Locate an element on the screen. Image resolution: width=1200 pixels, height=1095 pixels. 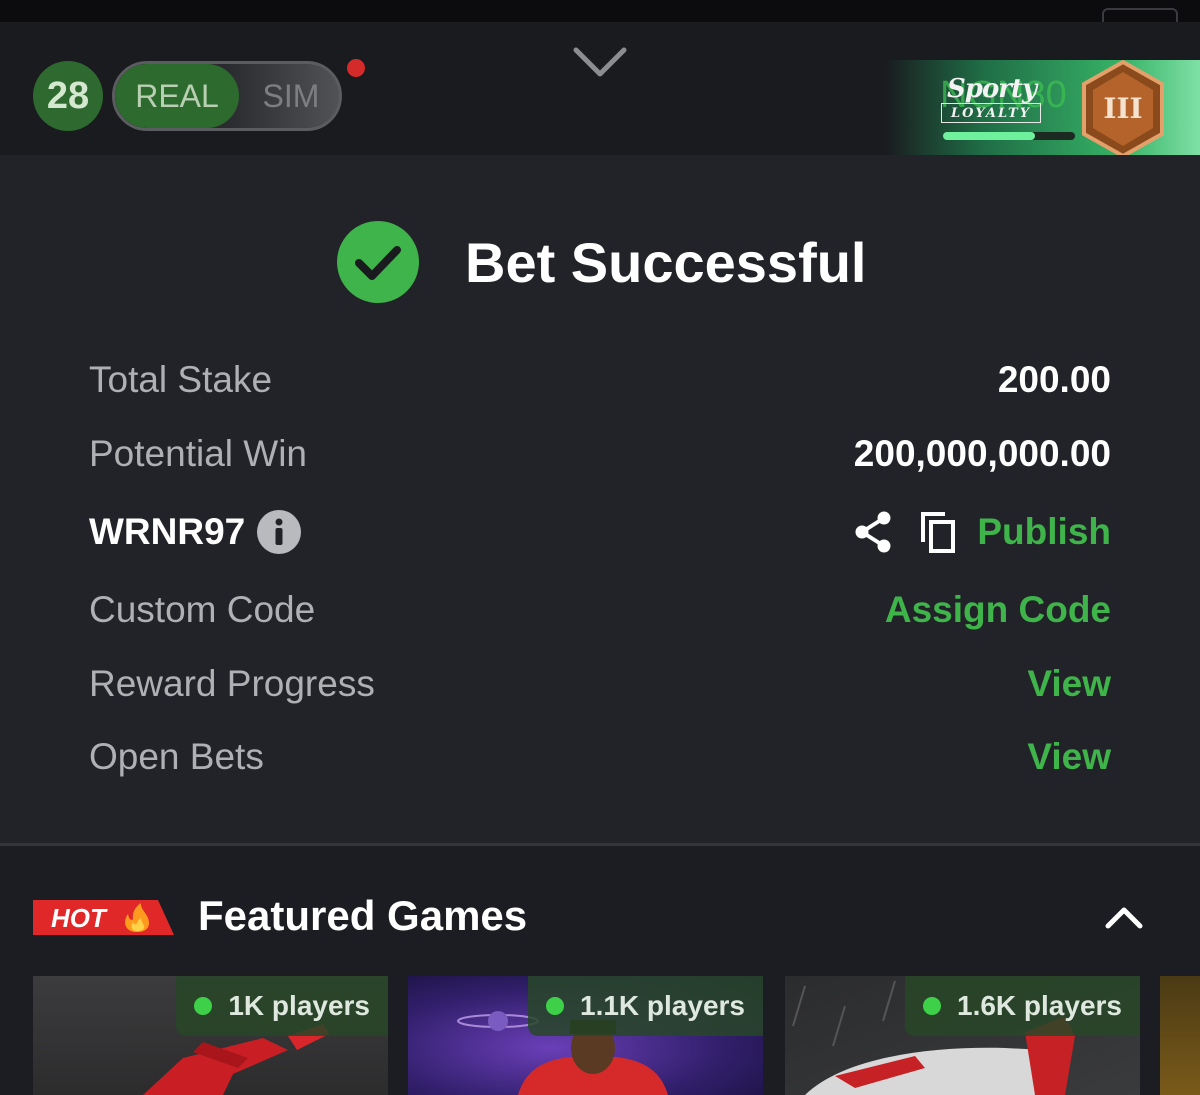
potential-win-row: Potential Win 200,000,000.00 is located at coordinates (600, 454).